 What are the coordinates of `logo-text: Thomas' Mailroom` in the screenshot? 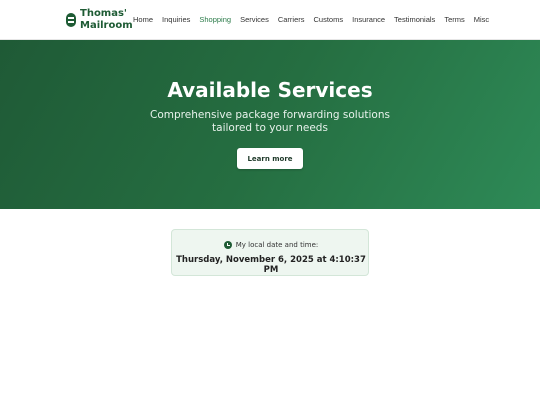 It's located at (106, 20).